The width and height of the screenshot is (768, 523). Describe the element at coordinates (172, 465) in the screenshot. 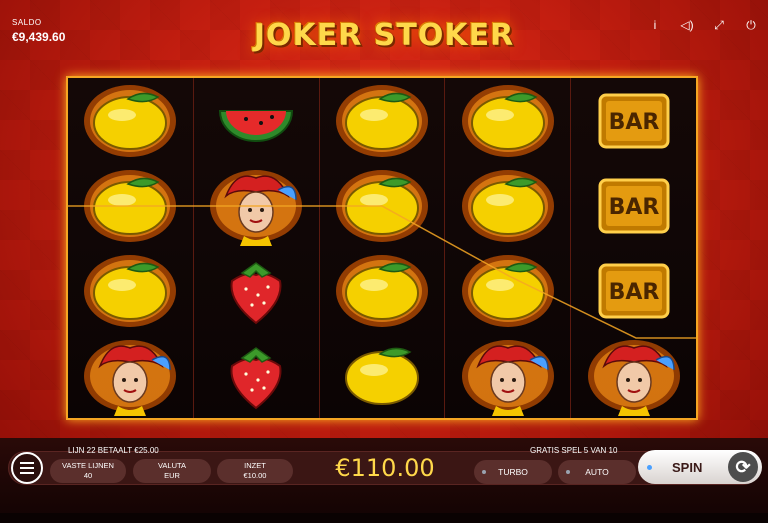

I see `currency-label: VALUTA` at that location.